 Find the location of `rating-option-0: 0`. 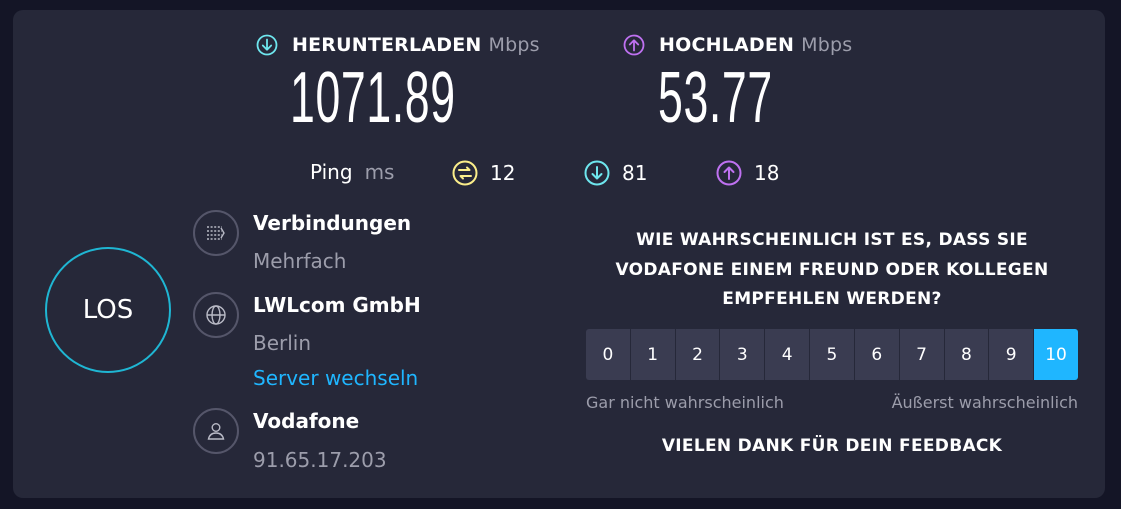

rating-option-0: 0 is located at coordinates (608, 354).